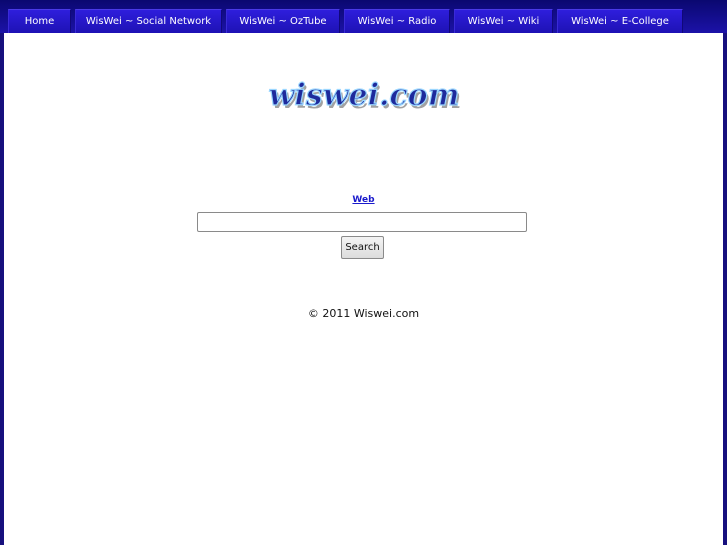  I want to click on nav-item-oztube: WisWei ~ OzTube, so click(283, 21).